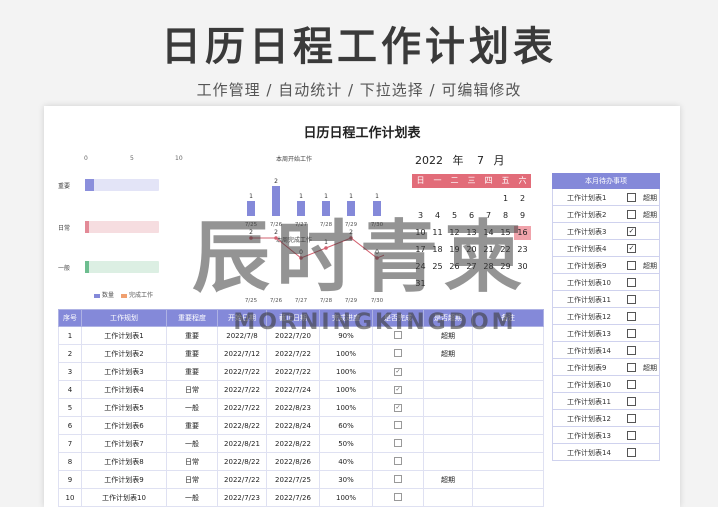 The width and height of the screenshot is (718, 507). I want to click on table-cell: 工作计划表1, so click(124, 335).